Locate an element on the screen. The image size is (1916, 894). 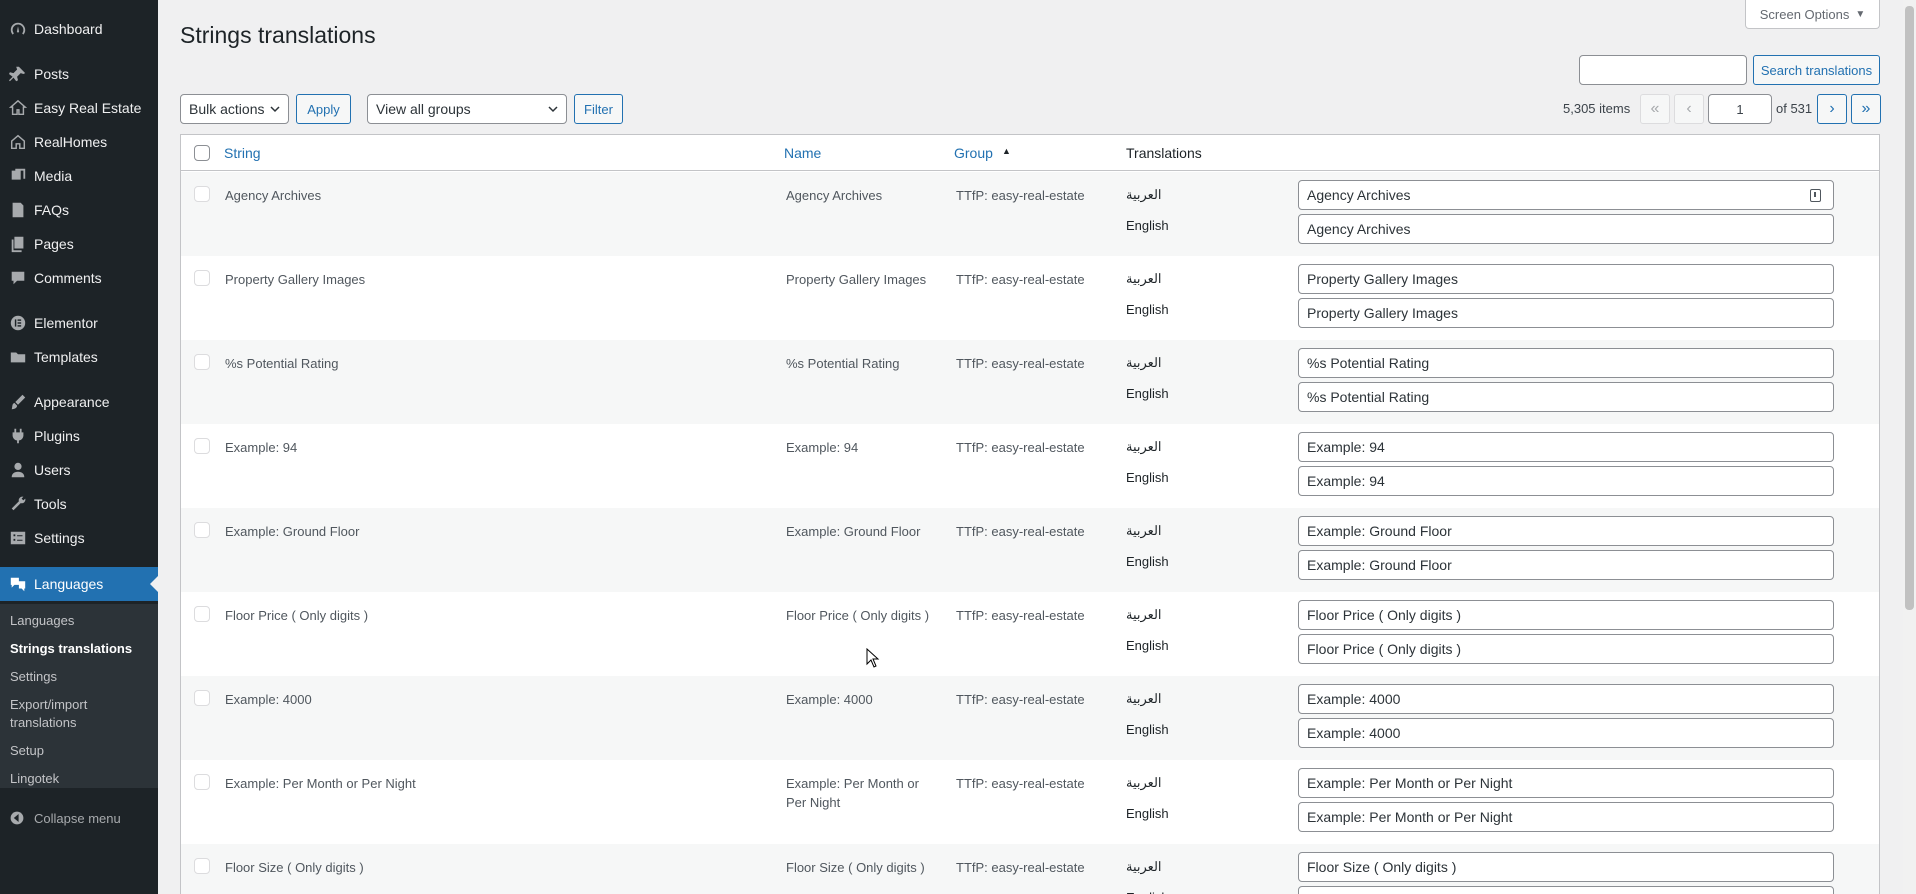
sidebar-item-pages: Pages is located at coordinates (79, 244).